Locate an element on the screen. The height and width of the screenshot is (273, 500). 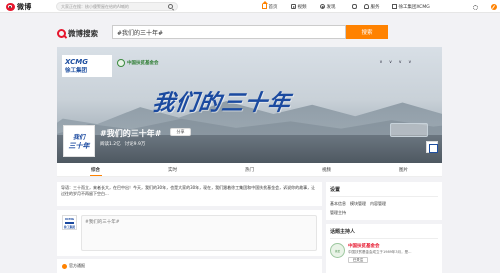
tab-video: 视频 is located at coordinates (326, 169).